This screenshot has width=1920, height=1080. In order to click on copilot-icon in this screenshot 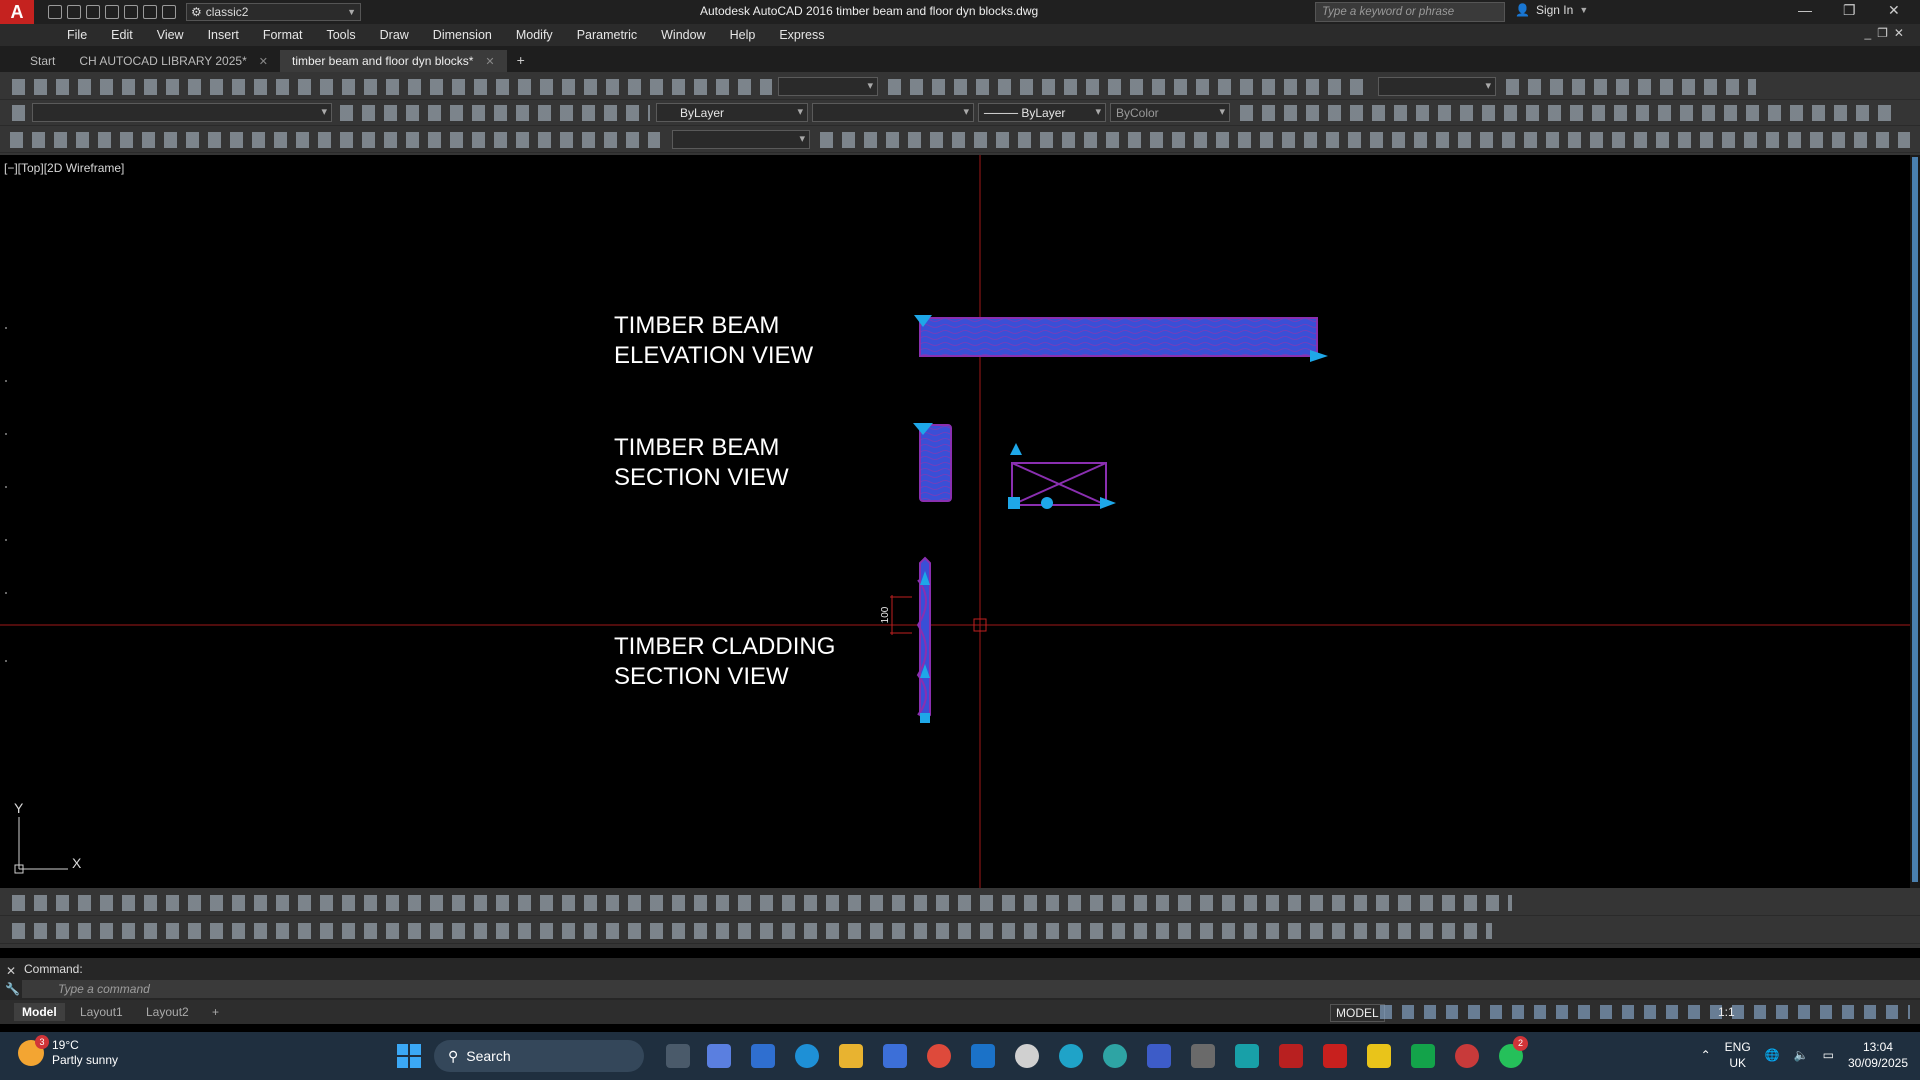, I will do `click(719, 1056)`.